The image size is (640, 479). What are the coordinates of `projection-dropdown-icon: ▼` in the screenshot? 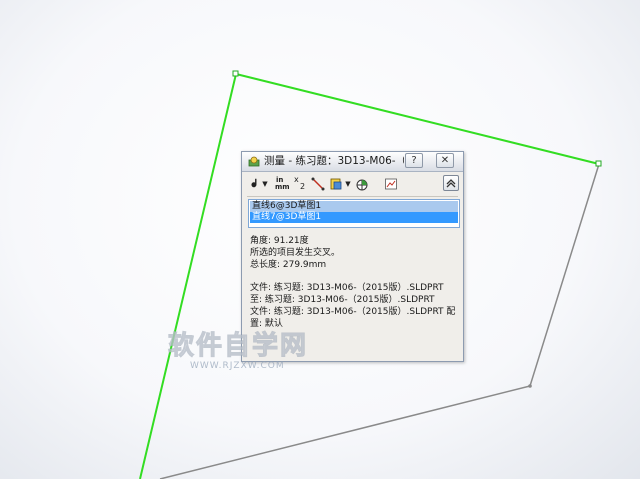 It's located at (348, 184).